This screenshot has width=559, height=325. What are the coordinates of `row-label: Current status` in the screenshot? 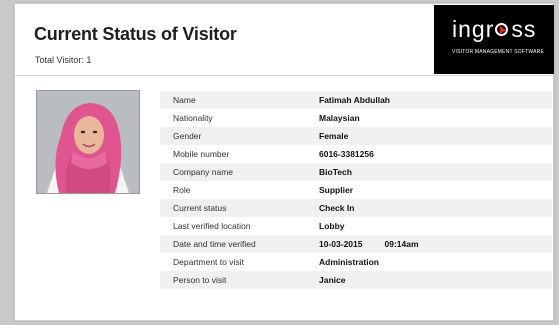 It's located at (200, 208).